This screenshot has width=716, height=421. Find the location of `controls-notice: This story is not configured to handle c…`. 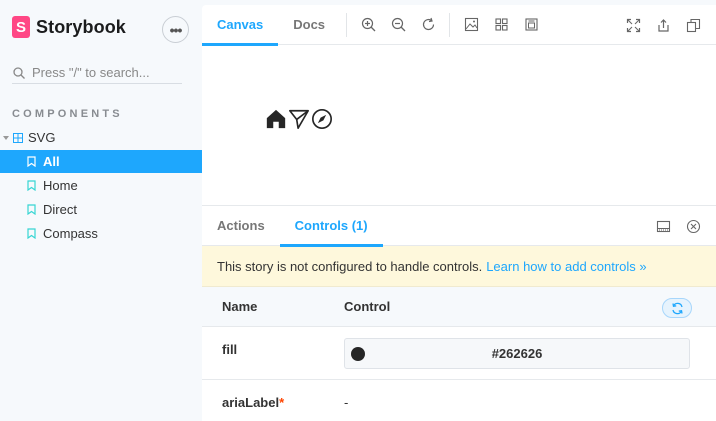

controls-notice: This story is not configured to handle c… is located at coordinates (459, 266).